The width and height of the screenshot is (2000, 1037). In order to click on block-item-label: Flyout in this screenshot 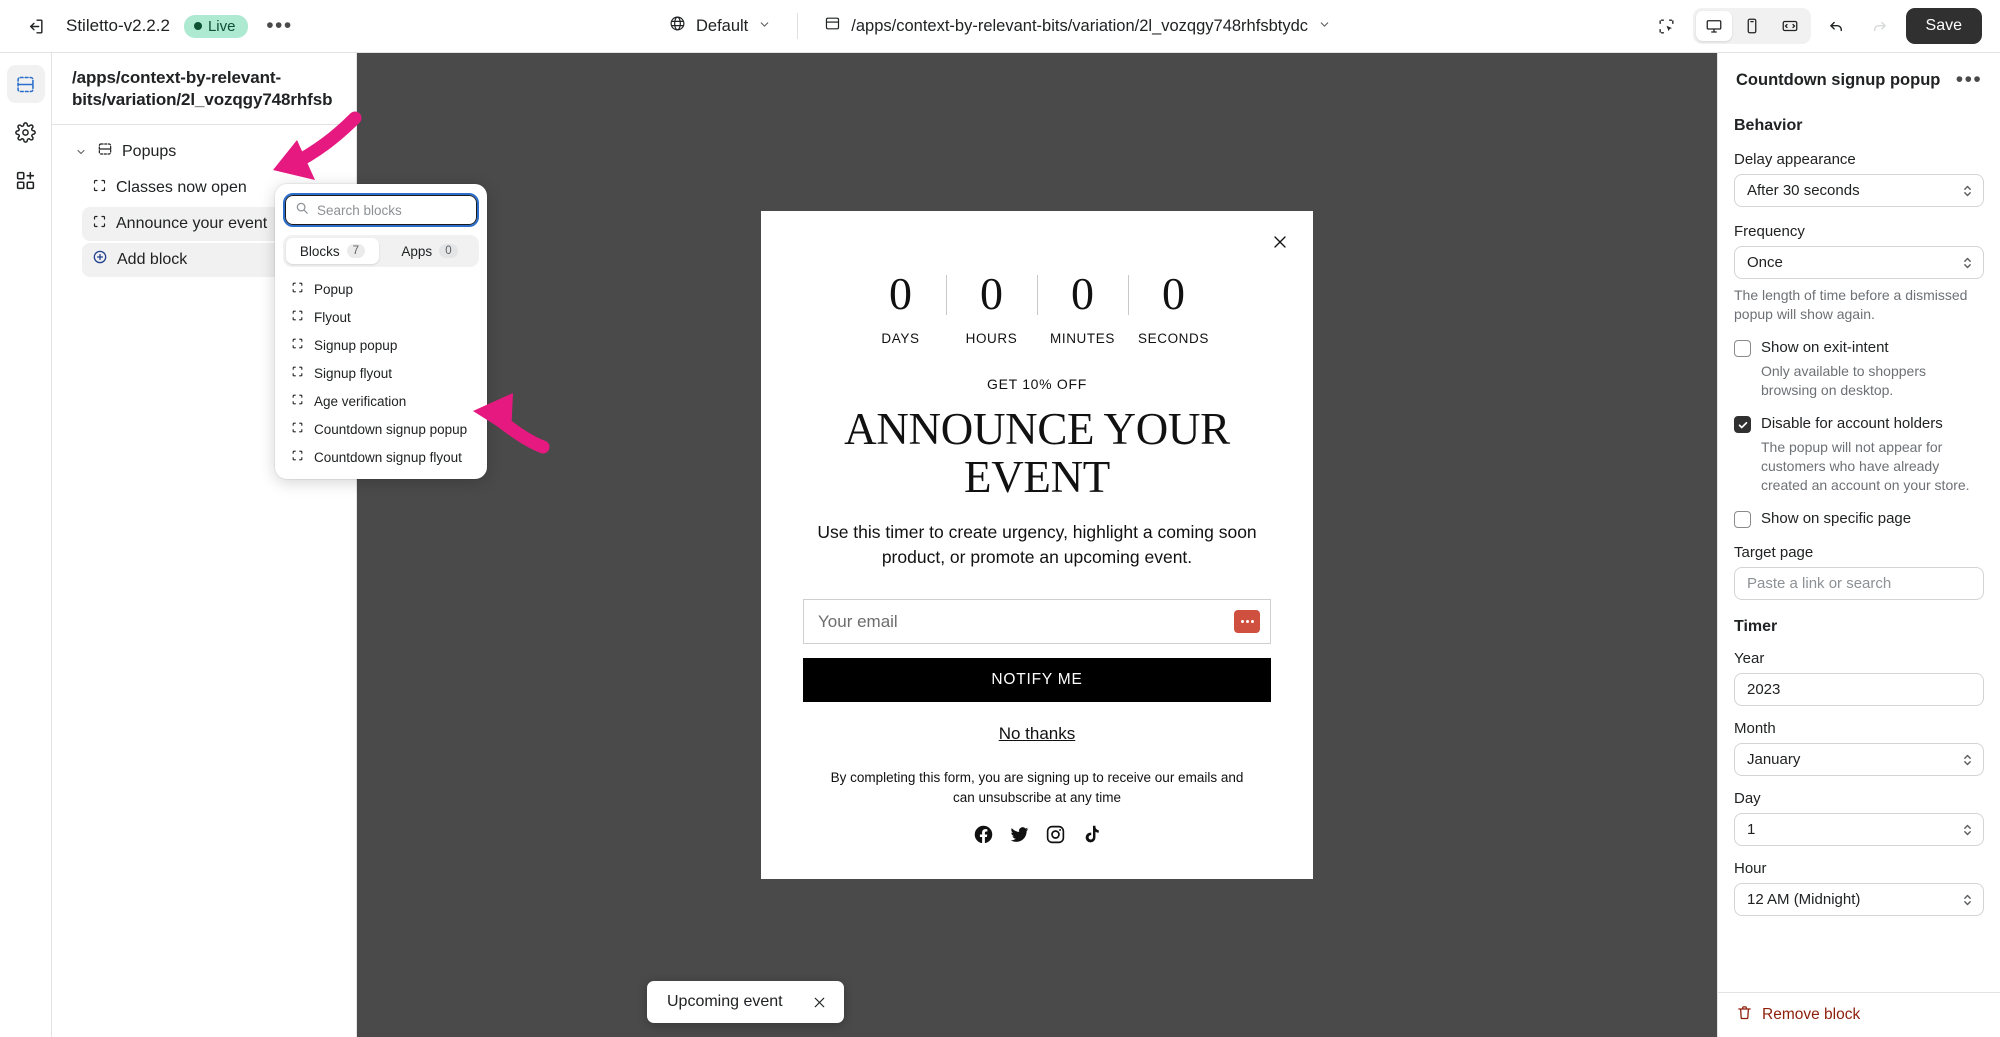, I will do `click(332, 317)`.